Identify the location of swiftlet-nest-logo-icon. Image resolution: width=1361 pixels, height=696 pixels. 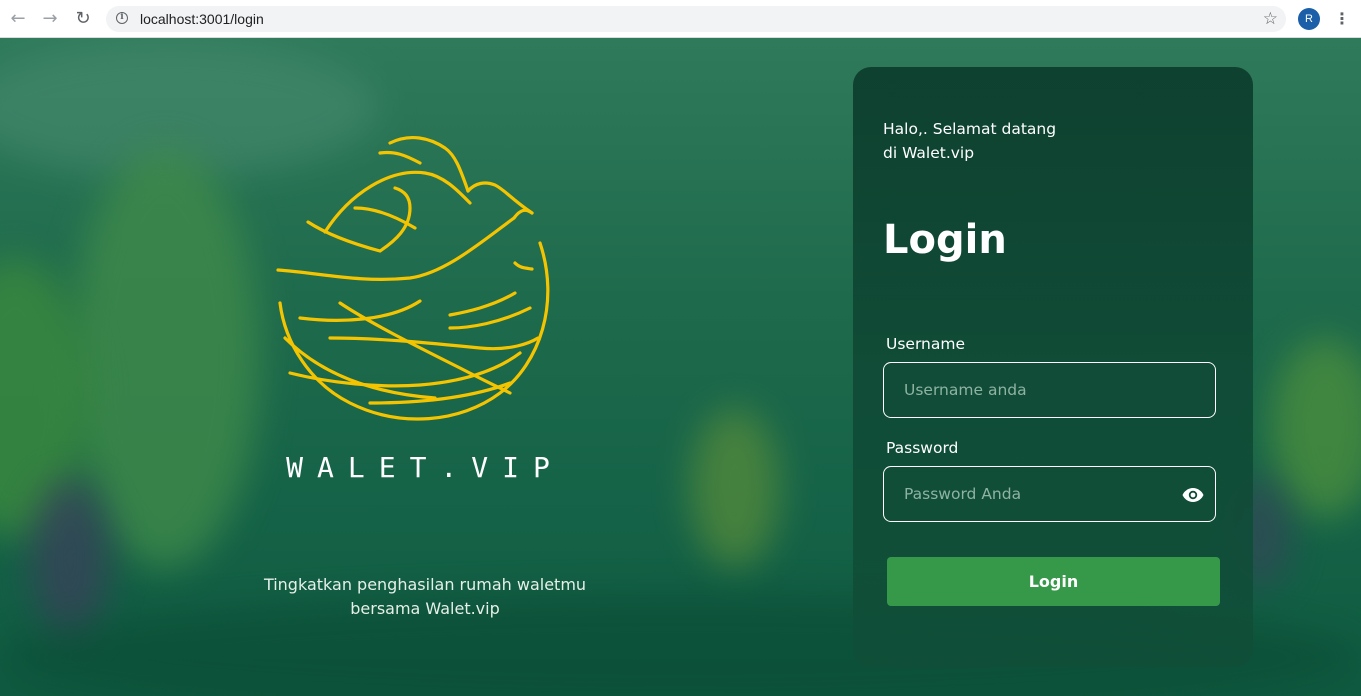
(413, 278).